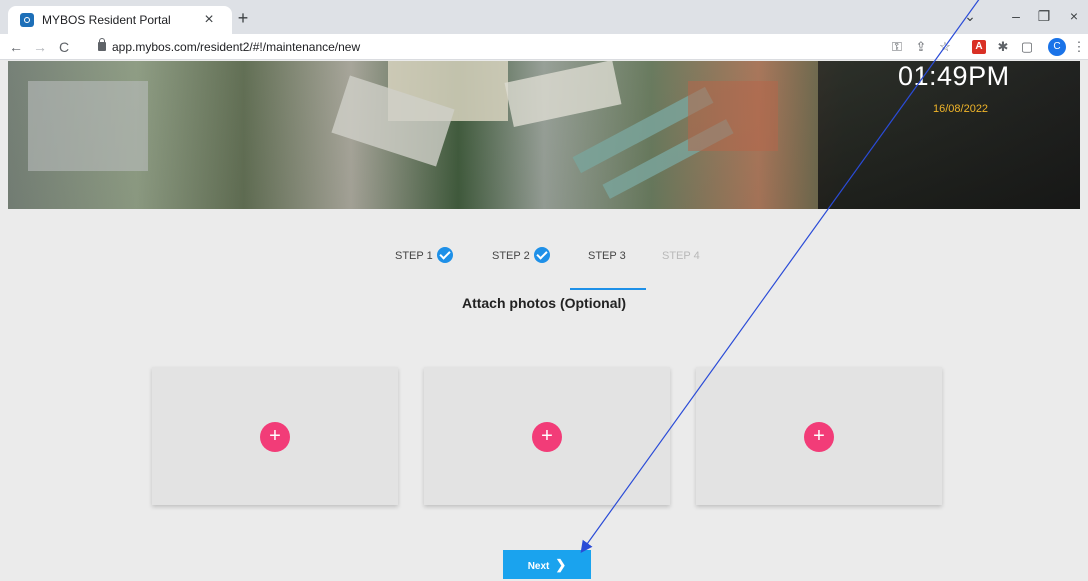 This screenshot has width=1088, height=581. I want to click on photo-slot-3: +, so click(819, 436).